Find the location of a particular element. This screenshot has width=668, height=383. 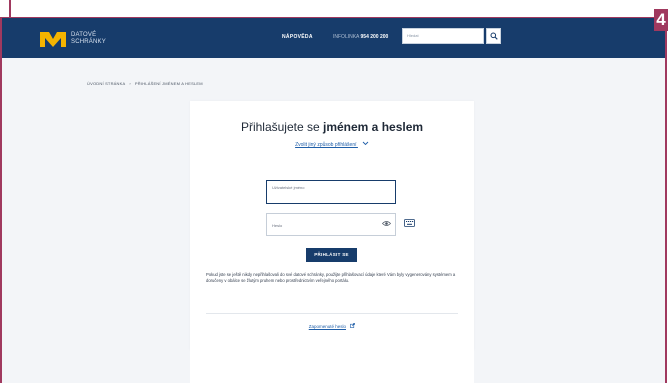

hotline-number: 954 200 200 is located at coordinates (375, 37).